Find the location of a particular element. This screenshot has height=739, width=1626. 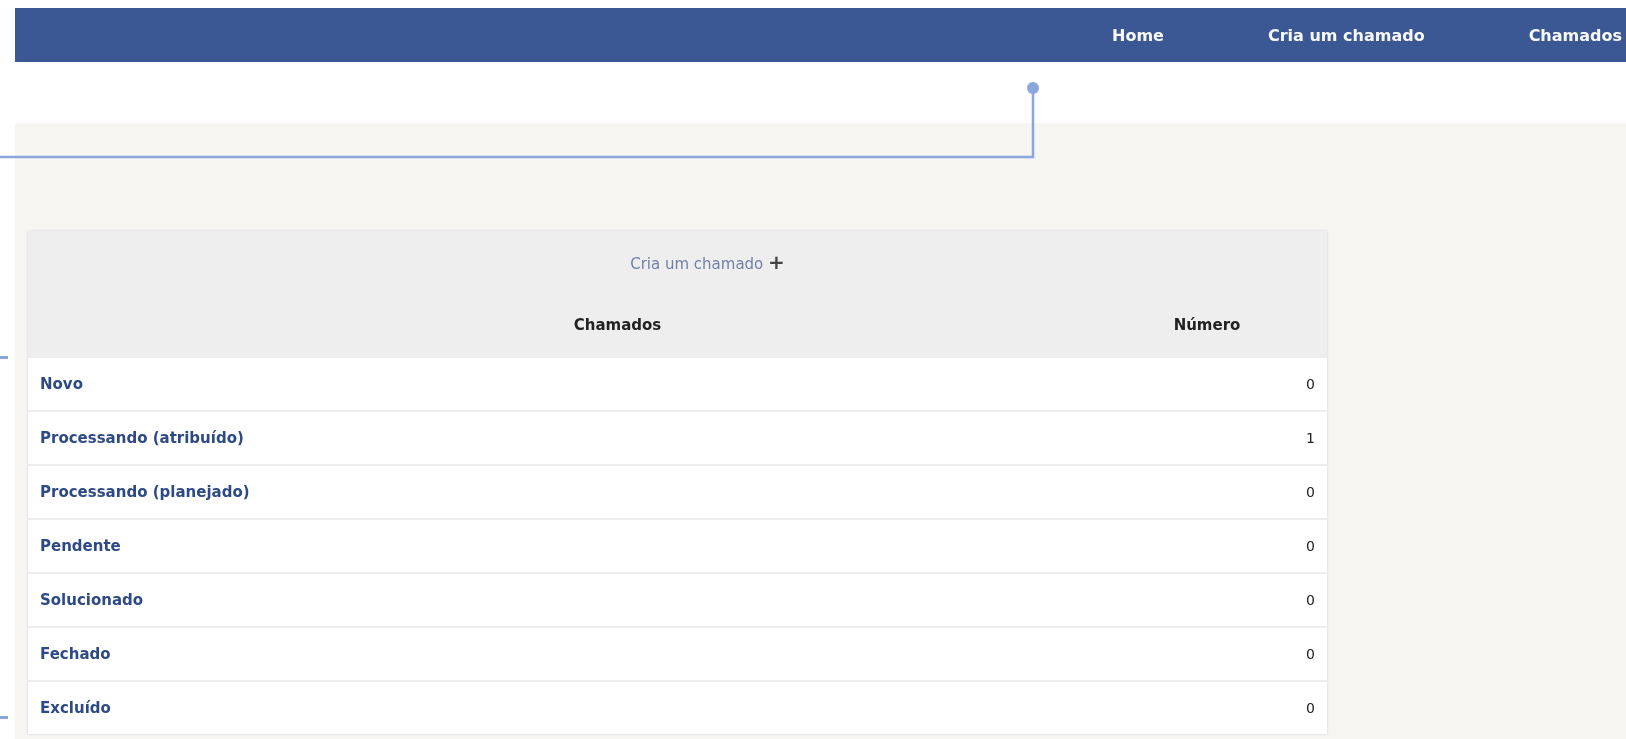

status-link: Fechado is located at coordinates (75, 654).